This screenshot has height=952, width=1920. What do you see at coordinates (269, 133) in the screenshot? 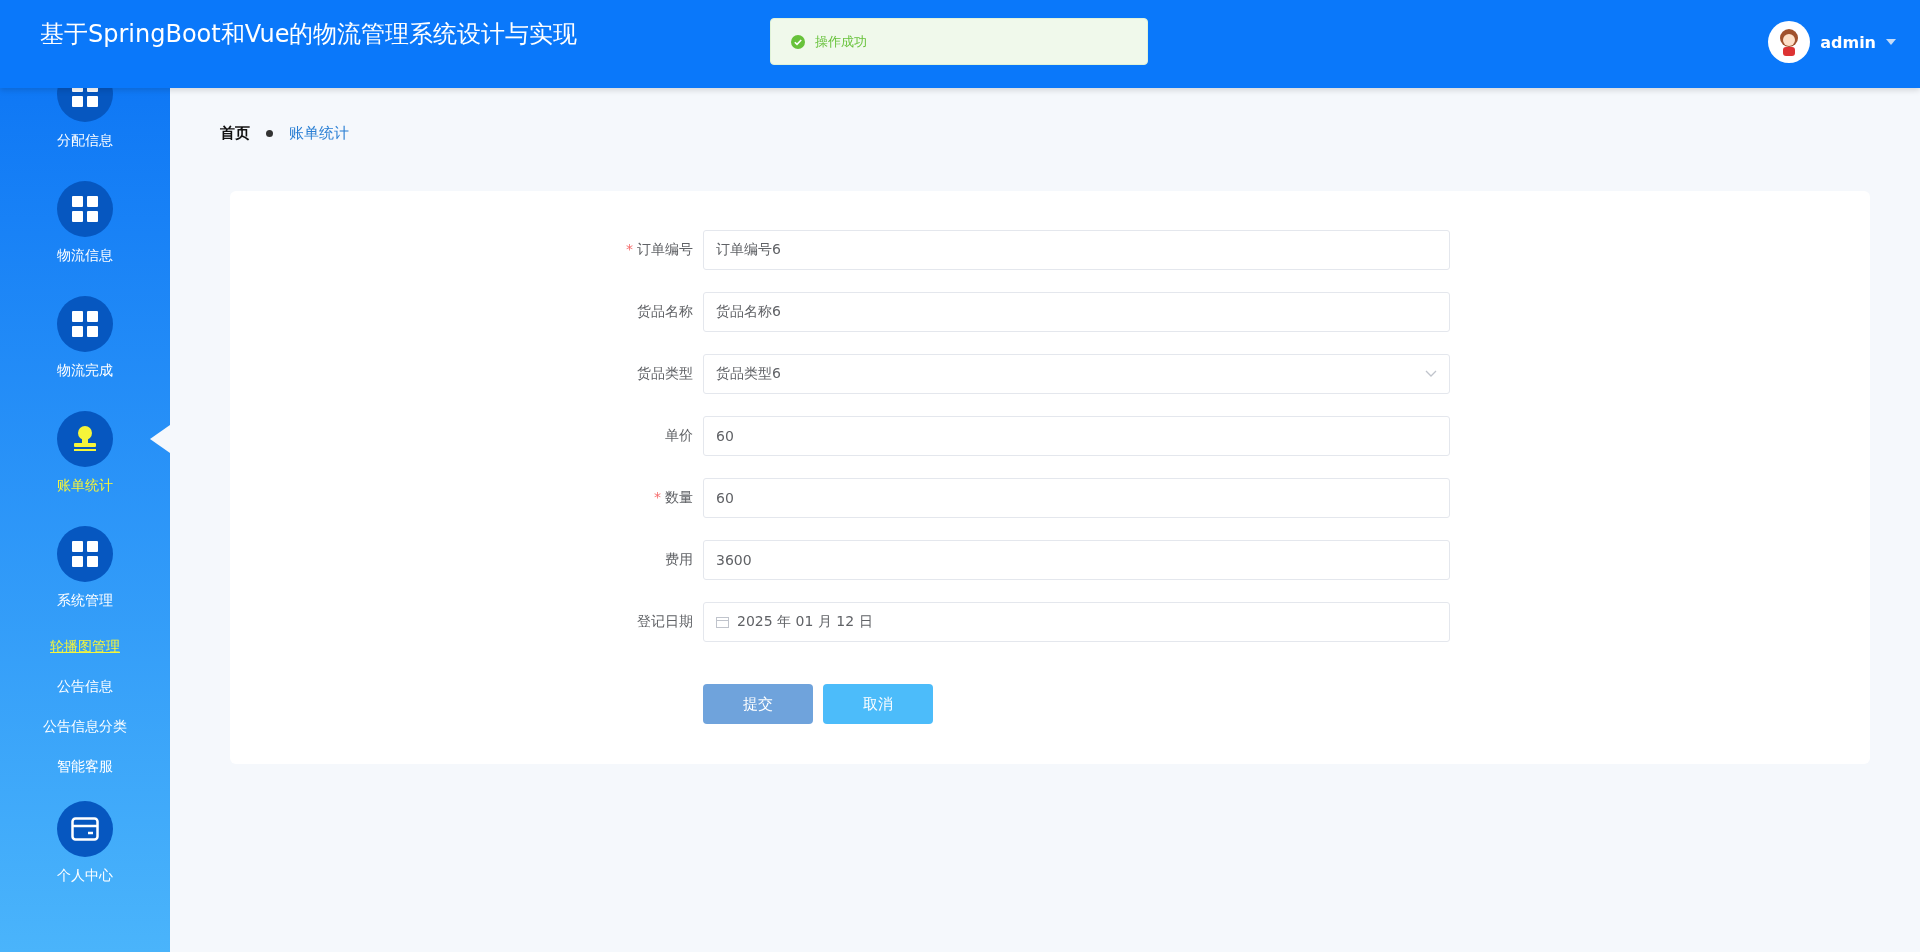
I see `breadcrumb-separator` at bounding box center [269, 133].